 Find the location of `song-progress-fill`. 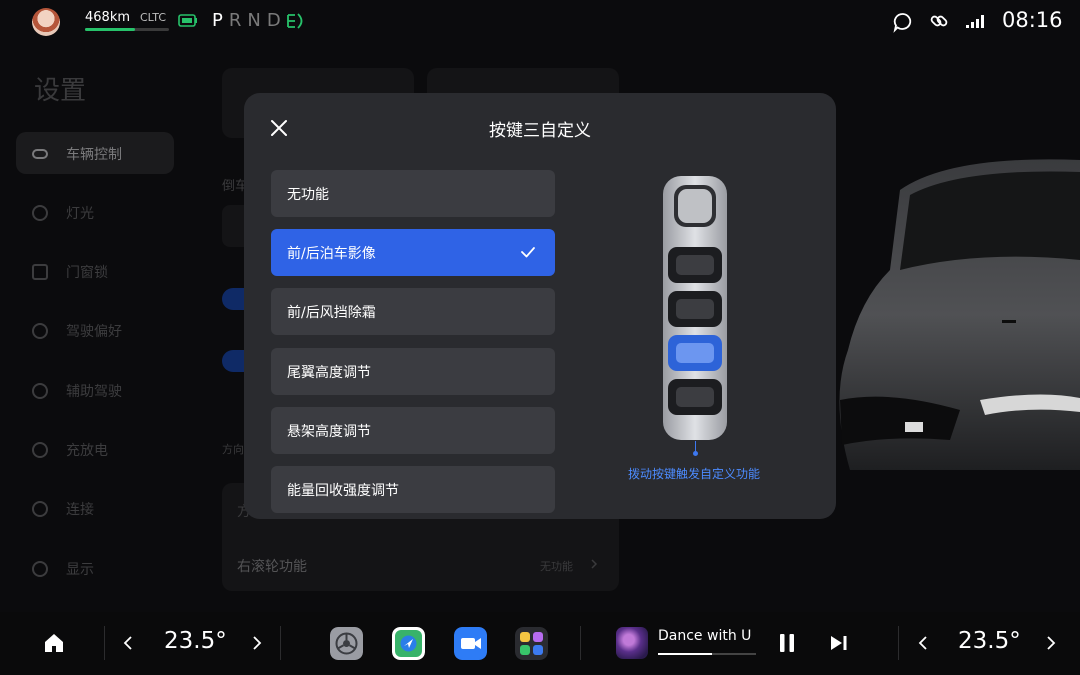

song-progress-fill is located at coordinates (685, 654).